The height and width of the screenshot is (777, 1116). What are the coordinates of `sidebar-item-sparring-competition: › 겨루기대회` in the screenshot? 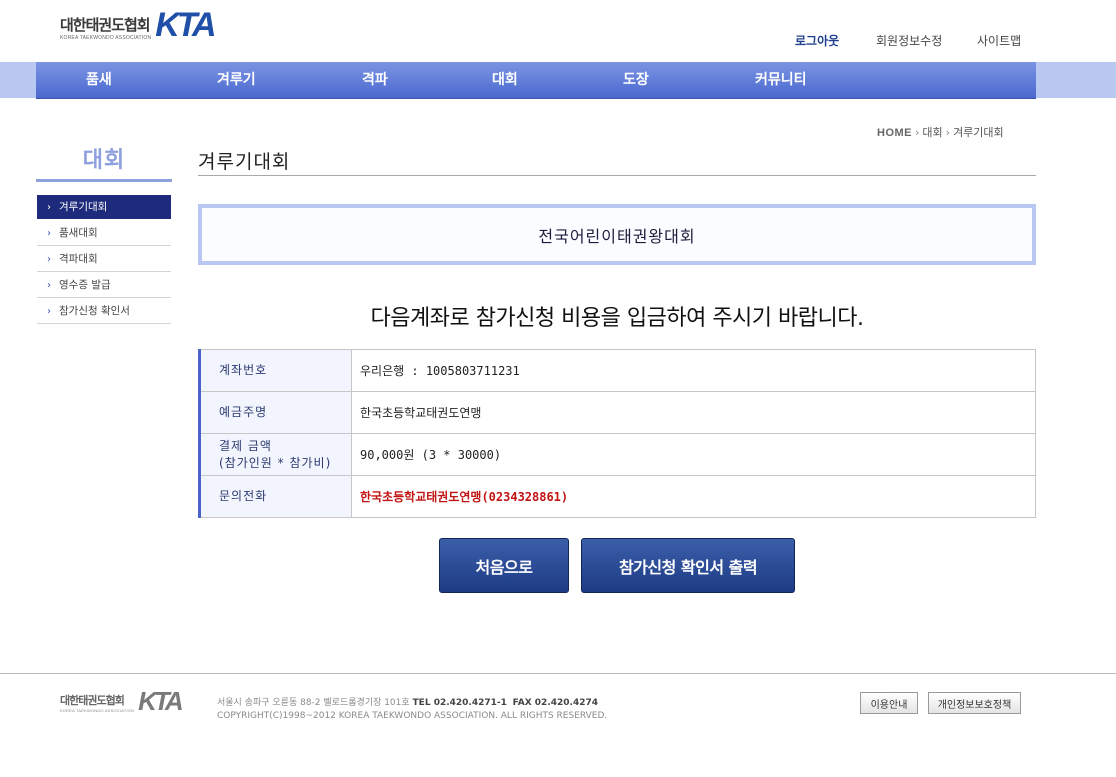 It's located at (104, 207).